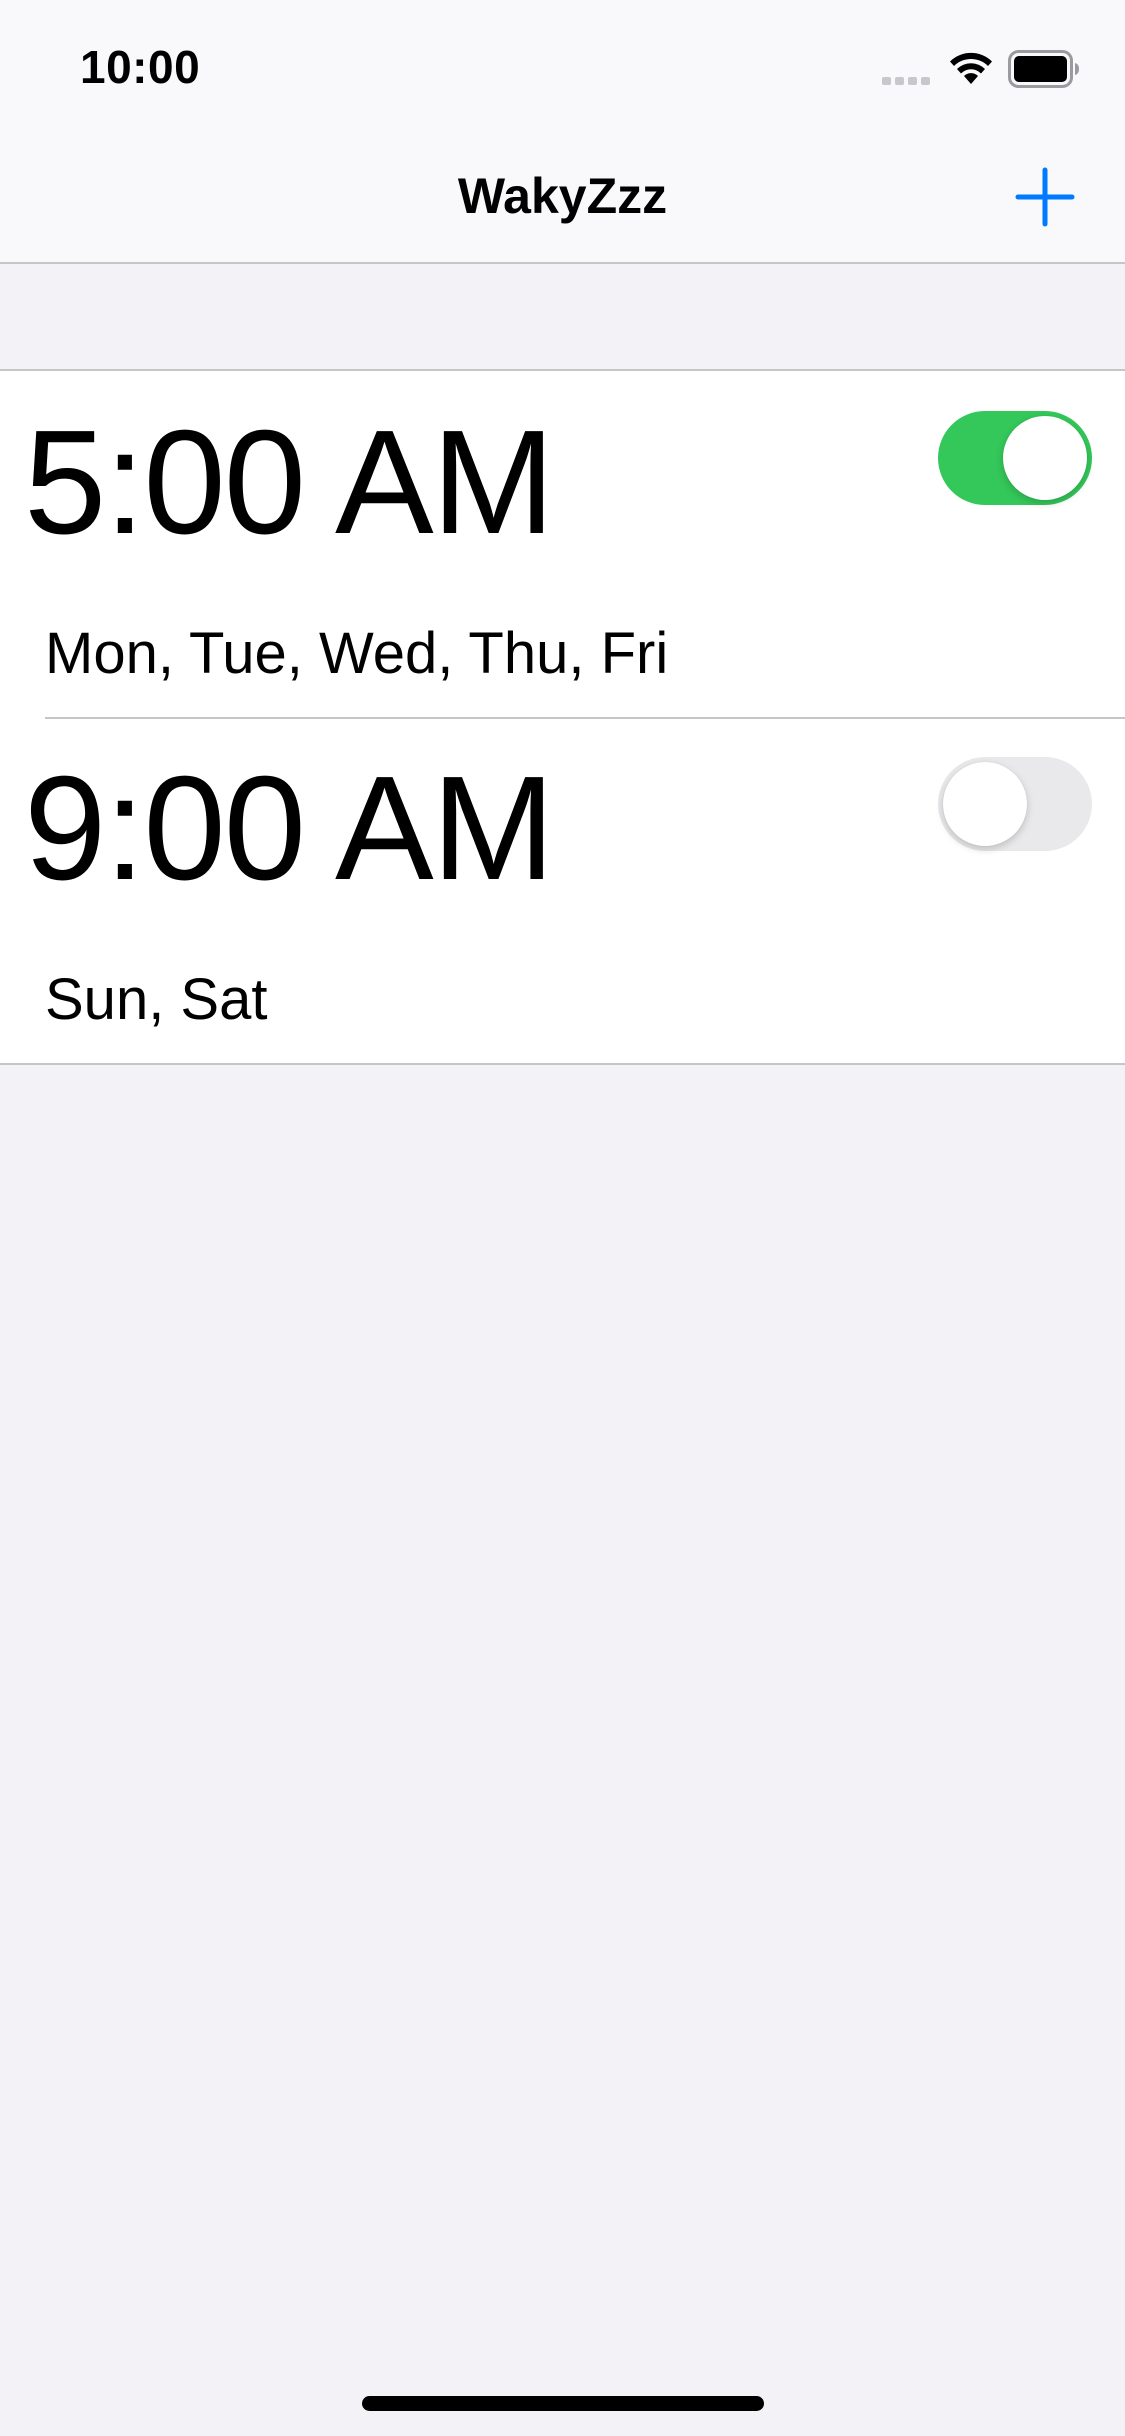 The image size is (1125, 2436). I want to click on battery-icon, so click(1043, 69).